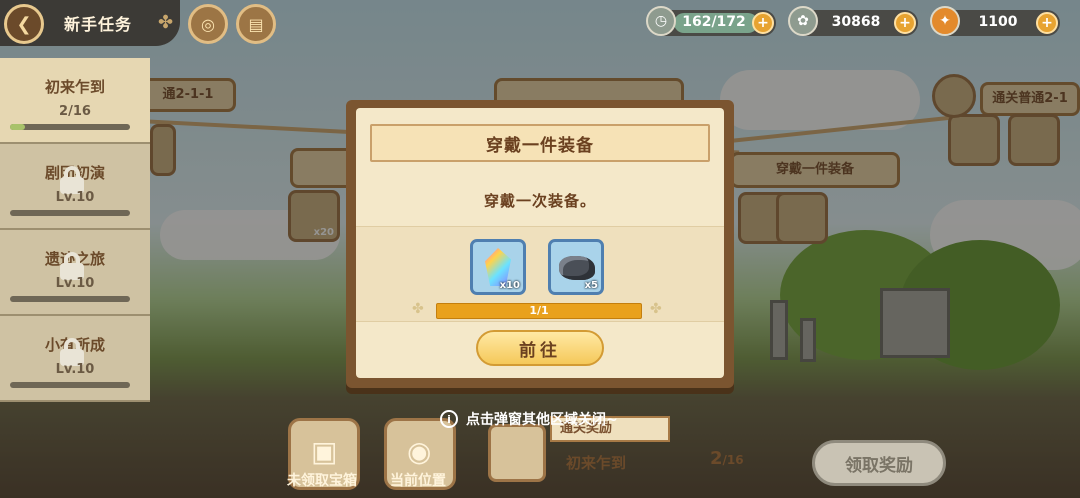 The width and height of the screenshot is (1080, 498). Describe the element at coordinates (540, 348) in the screenshot. I see `go-button: 前往` at that location.